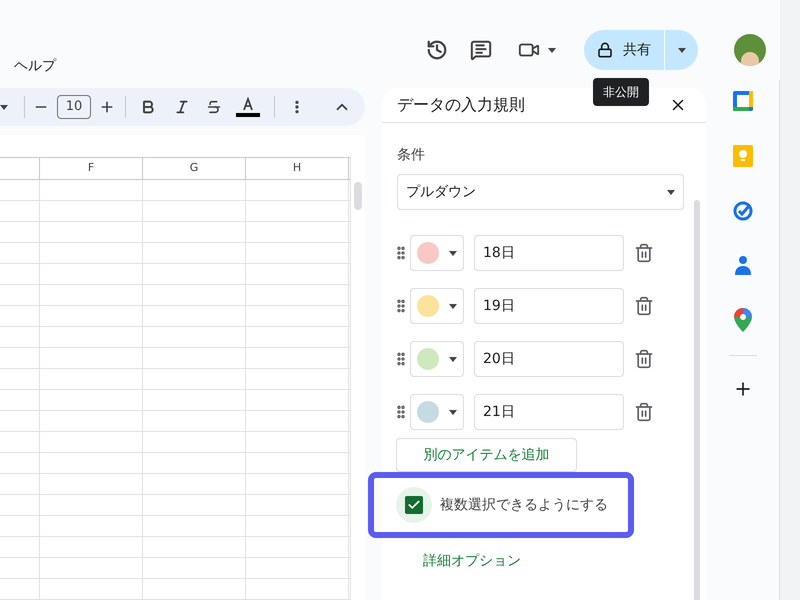 The height and width of the screenshot is (600, 800). I want to click on task-check-icon, so click(743, 211).